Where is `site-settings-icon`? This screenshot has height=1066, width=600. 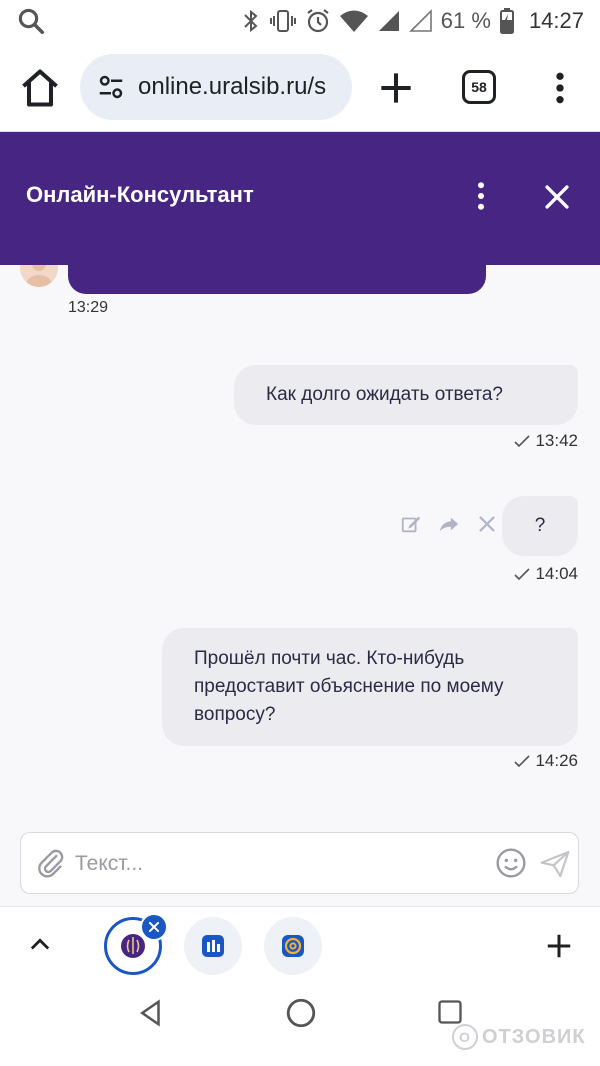
site-settings-icon is located at coordinates (111, 87).